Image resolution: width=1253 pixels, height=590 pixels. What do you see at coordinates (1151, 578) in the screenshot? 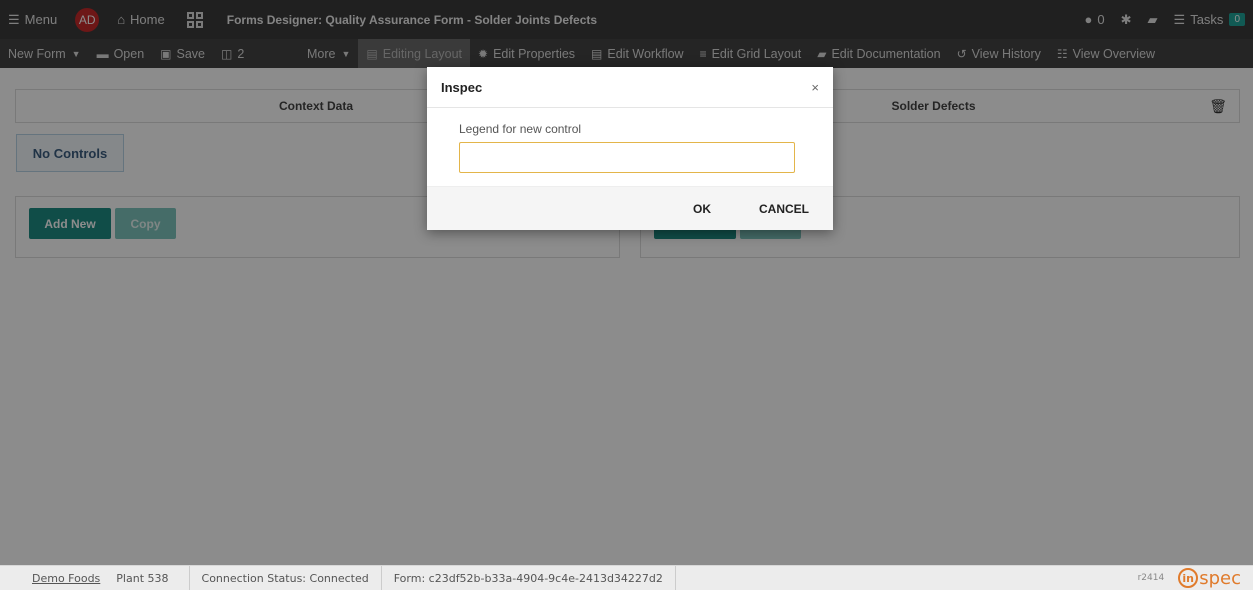
I see `revision-label: r2414` at bounding box center [1151, 578].